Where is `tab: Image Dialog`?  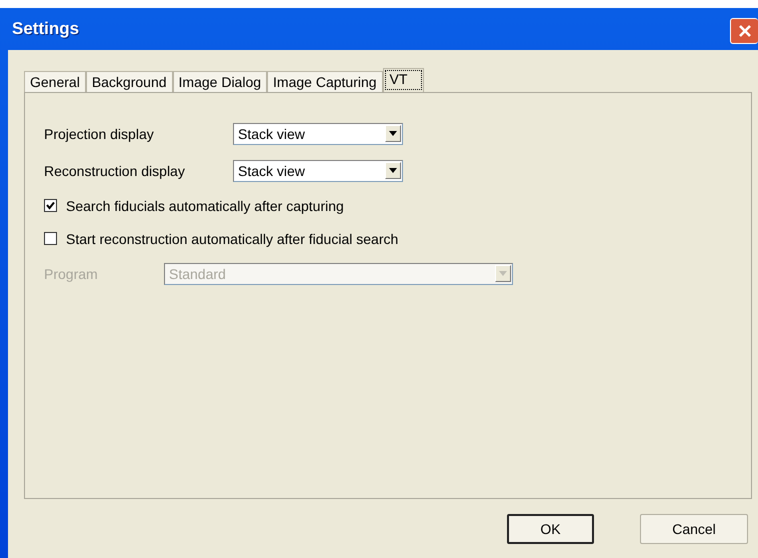 tab: Image Dialog is located at coordinates (220, 81).